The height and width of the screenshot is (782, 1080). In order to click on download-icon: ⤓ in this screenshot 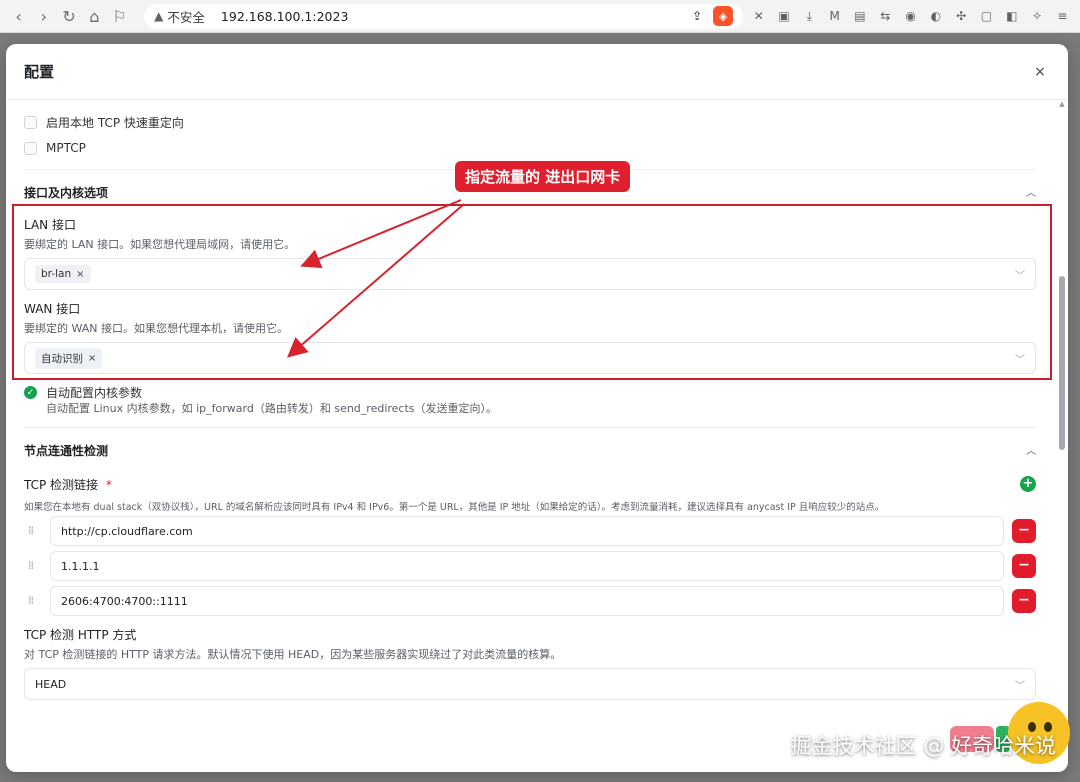, I will do `click(809, 16)`.